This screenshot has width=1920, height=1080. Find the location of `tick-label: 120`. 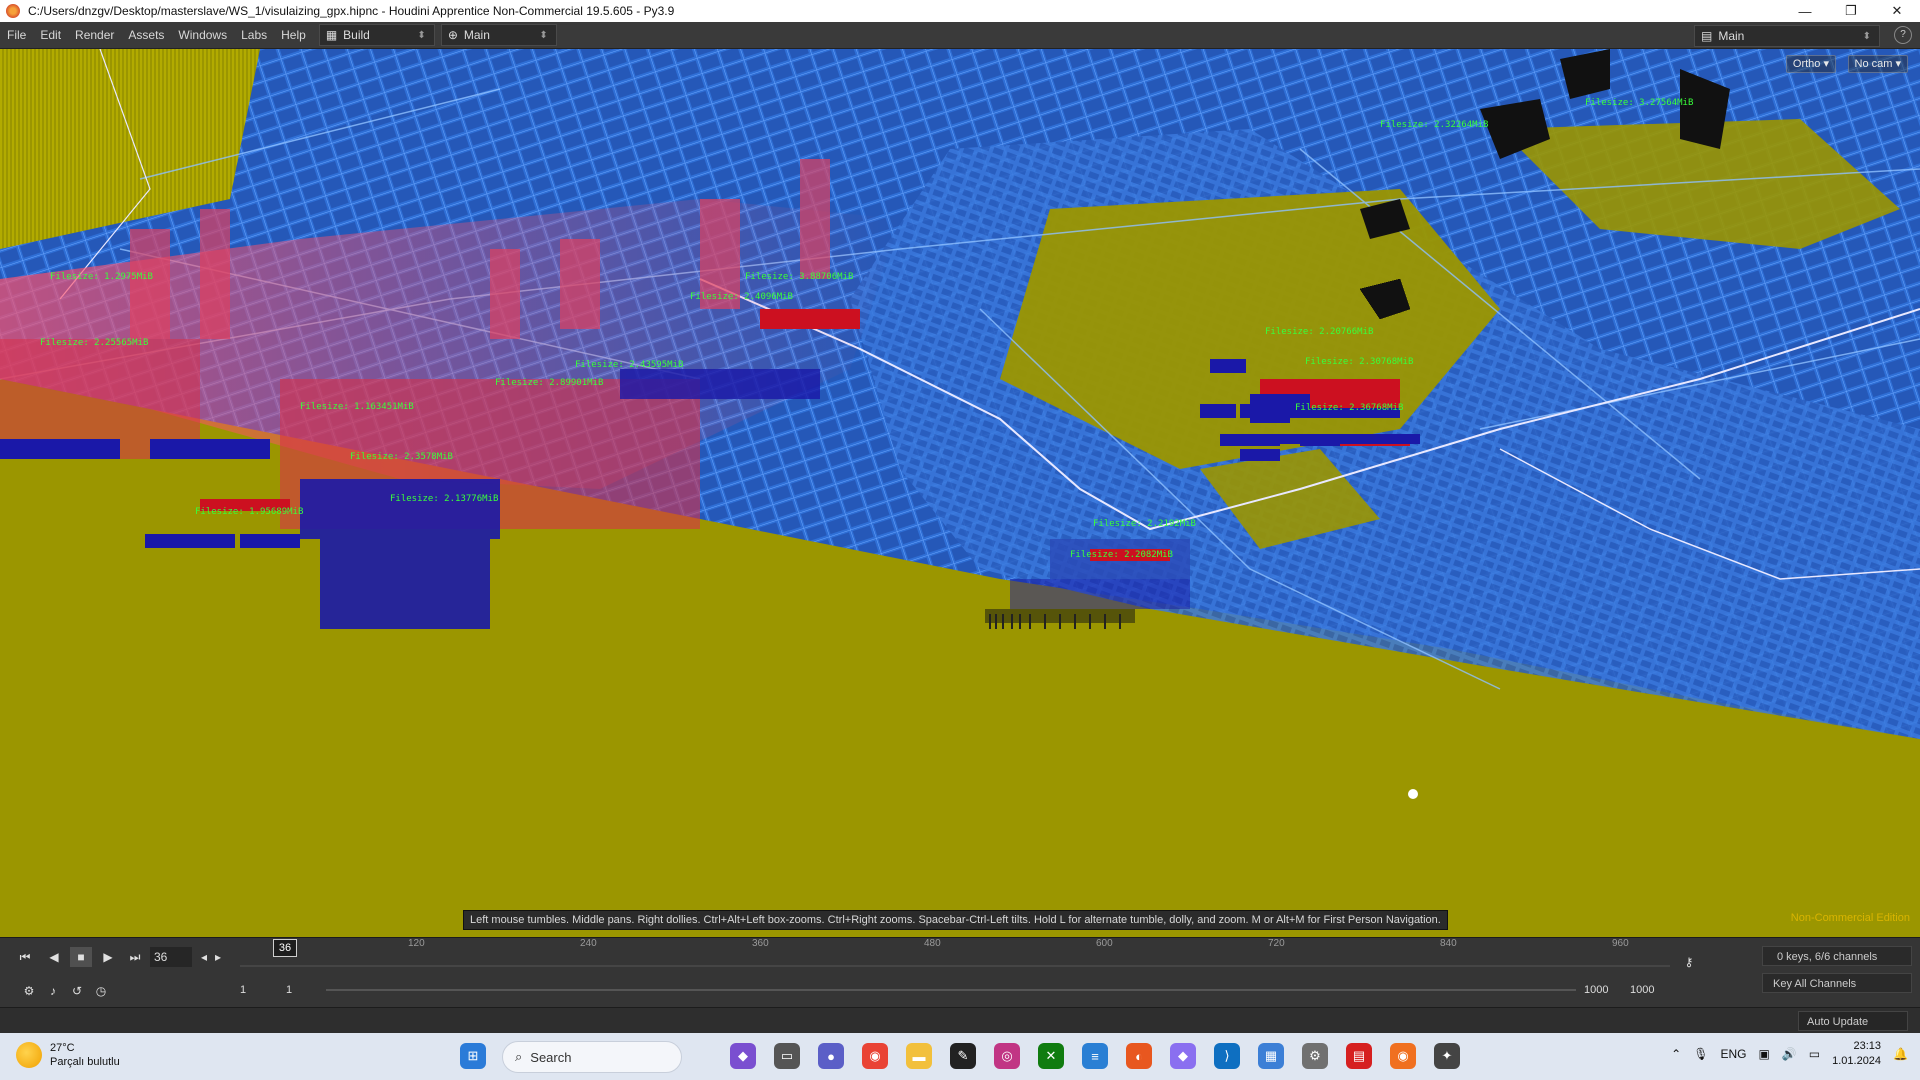

tick-label: 120 is located at coordinates (416, 943).